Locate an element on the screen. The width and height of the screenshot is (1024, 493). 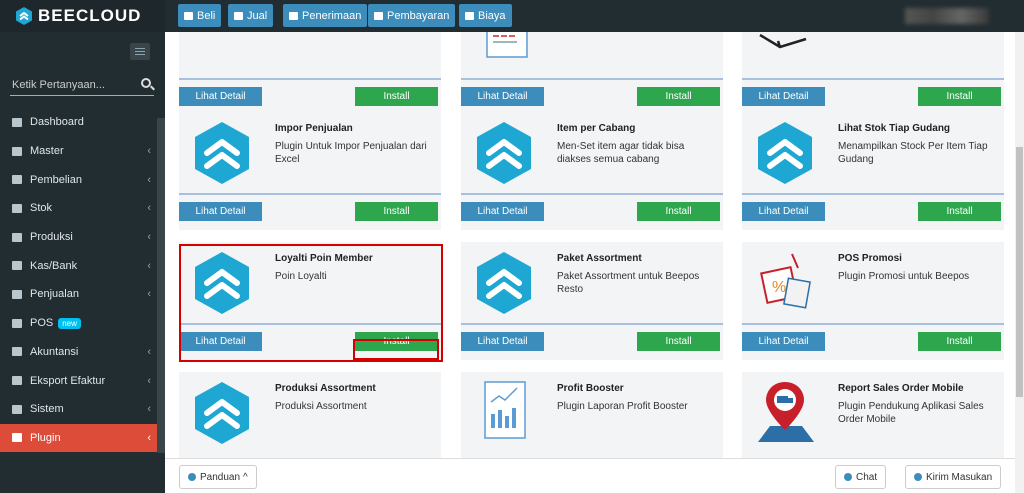
topnav-biaya-button: Biaya is located at coordinates (485, 15).